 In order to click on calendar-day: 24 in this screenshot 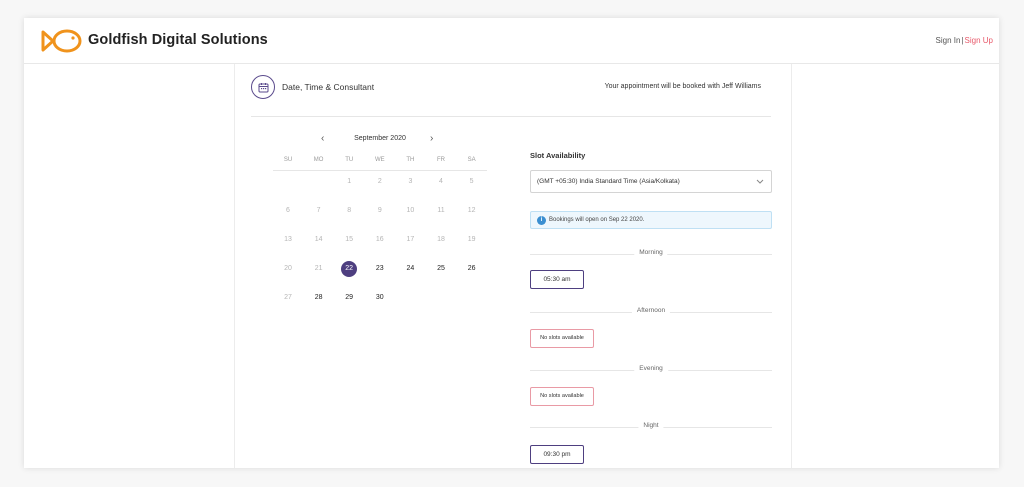, I will do `click(410, 269)`.